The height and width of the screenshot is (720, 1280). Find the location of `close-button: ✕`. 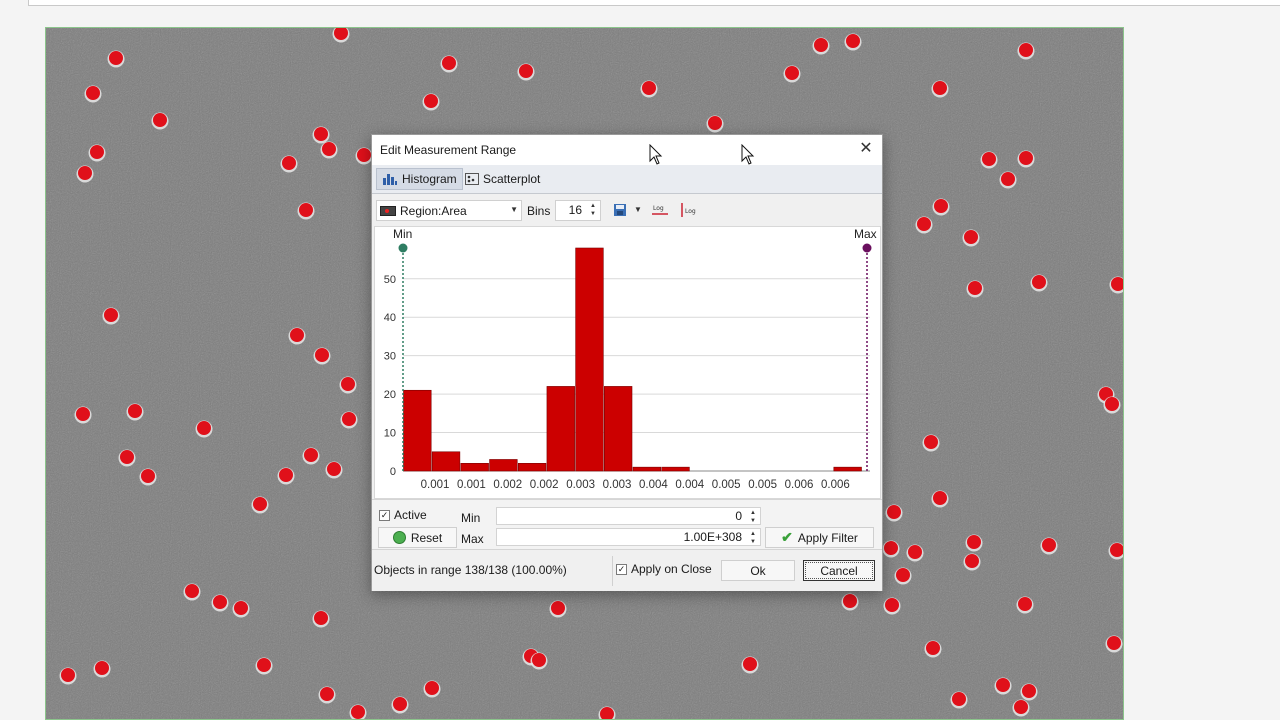

close-button: ✕ is located at coordinates (866, 150).